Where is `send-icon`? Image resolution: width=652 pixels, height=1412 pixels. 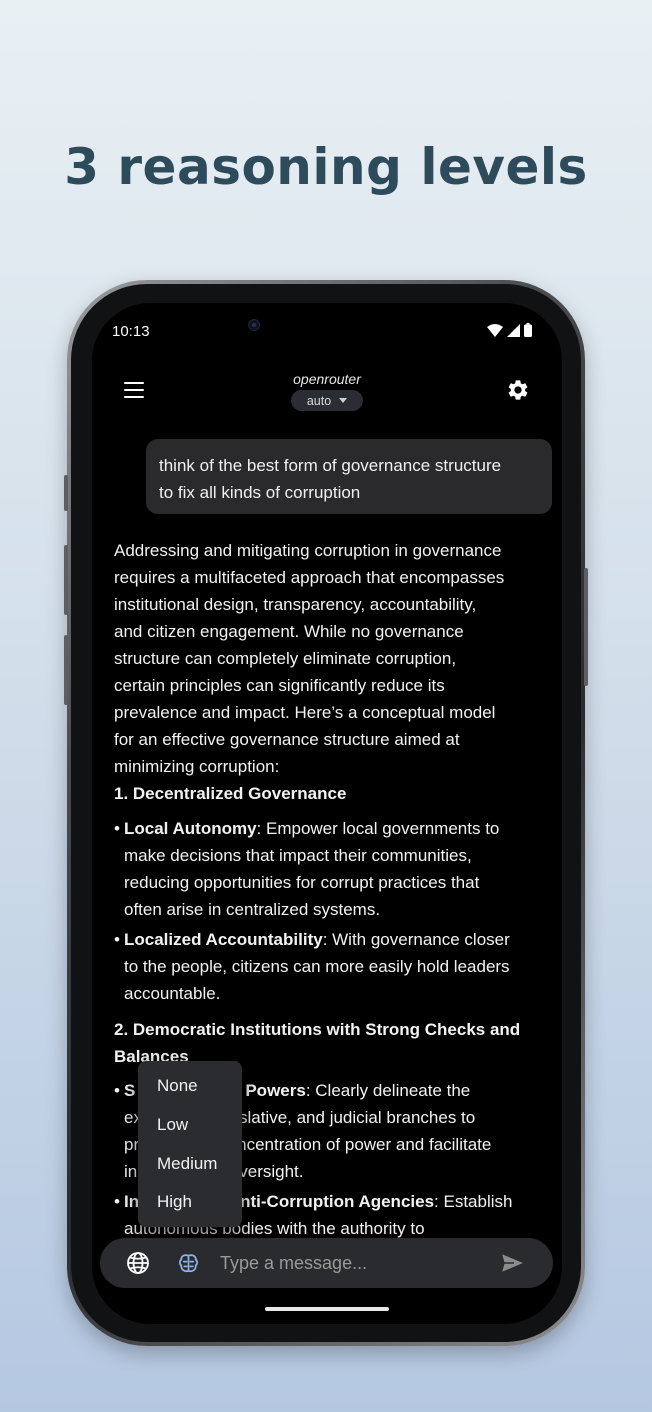 send-icon is located at coordinates (513, 1263).